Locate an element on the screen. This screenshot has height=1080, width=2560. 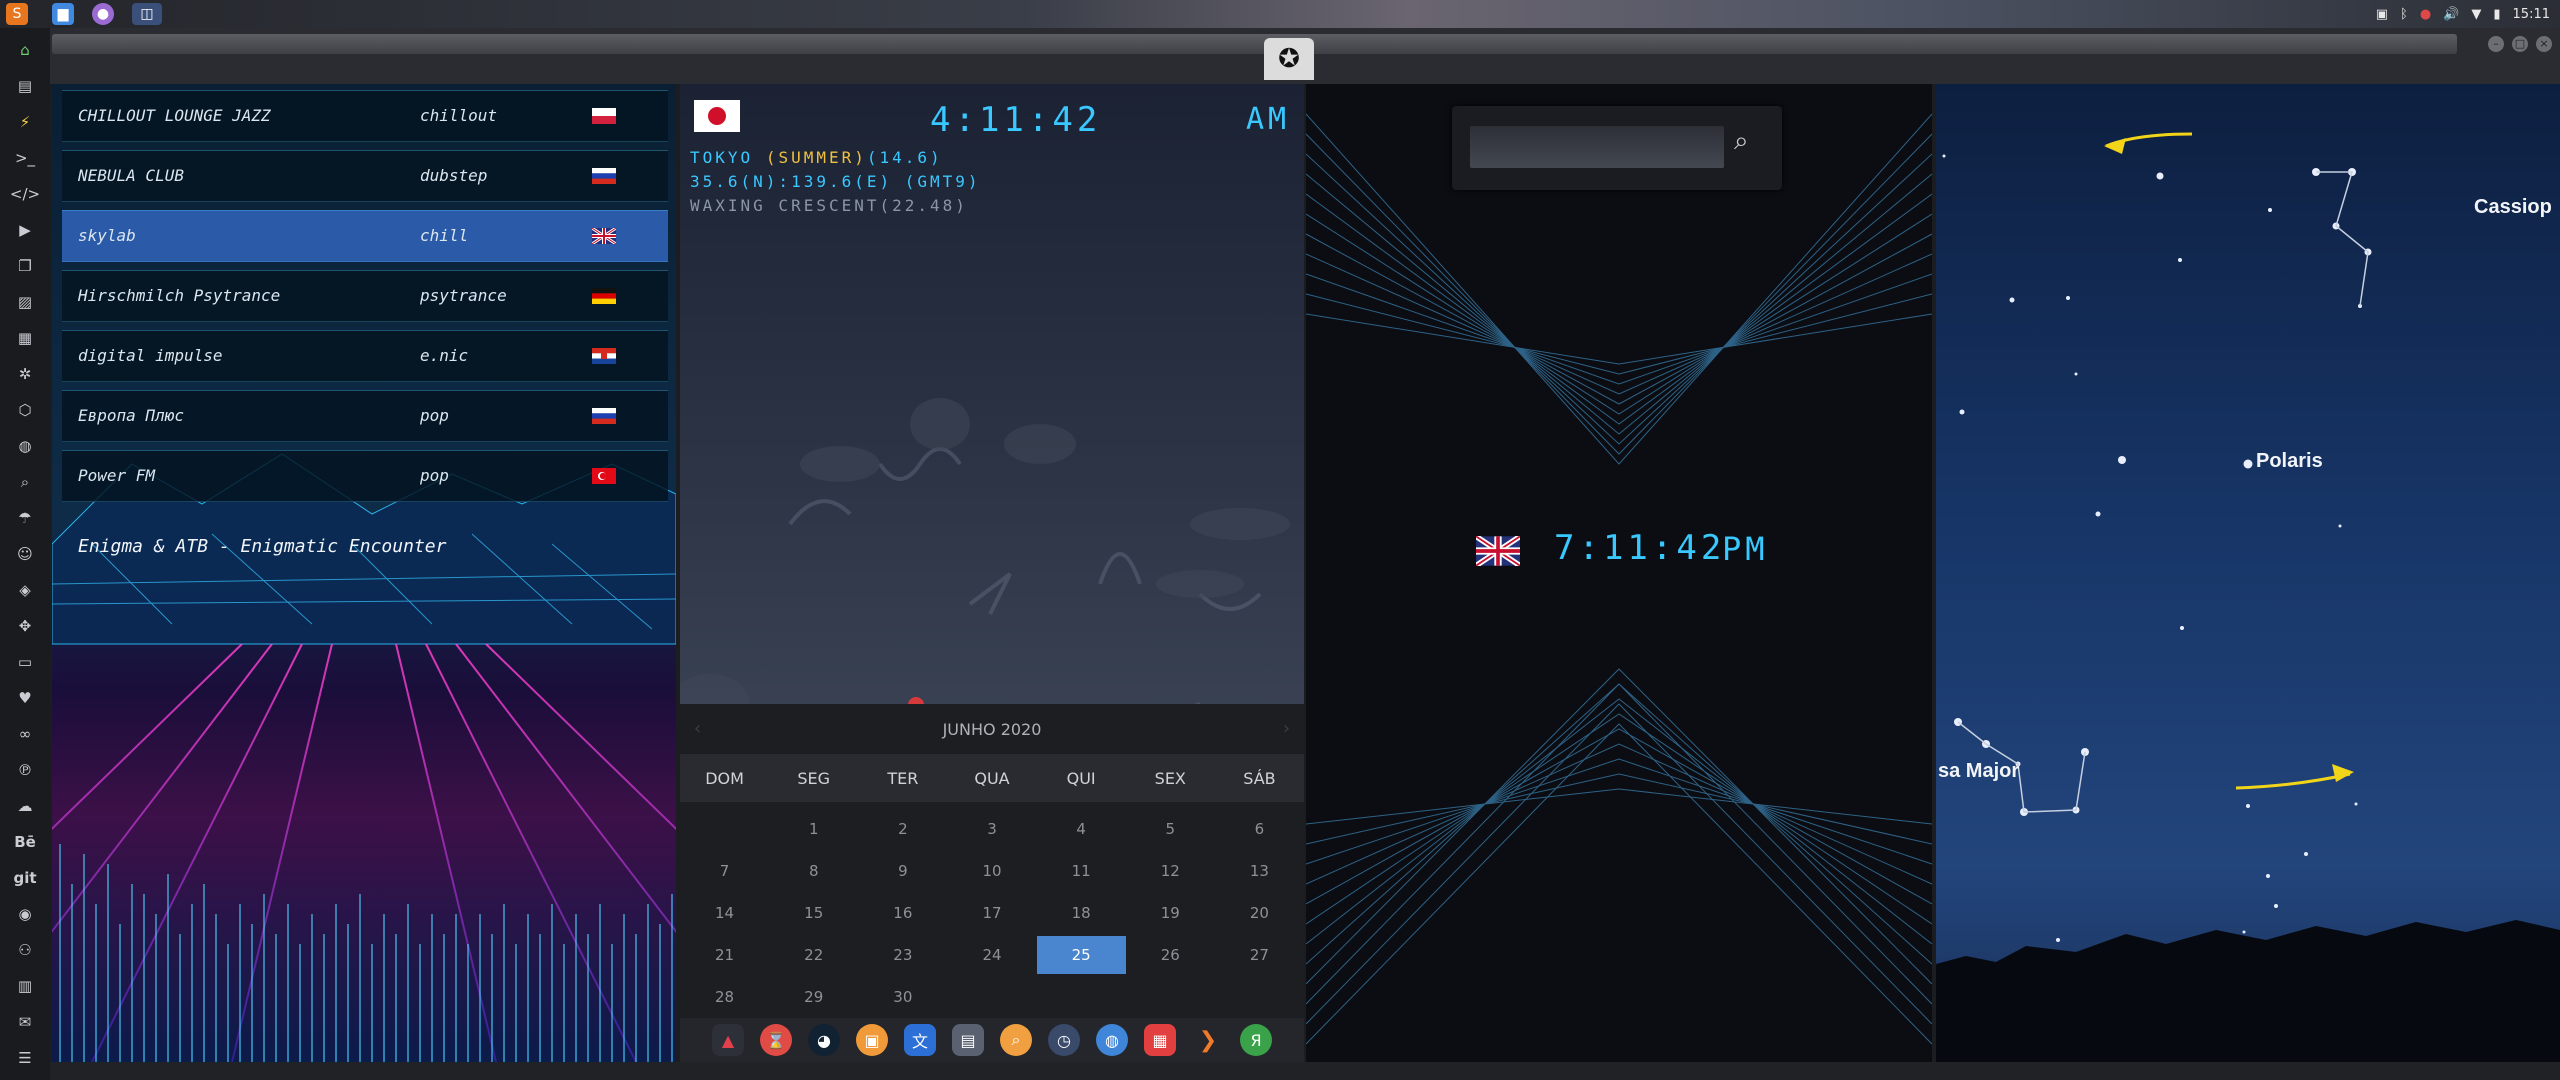
play-icon: ▶ is located at coordinates (25, 230).